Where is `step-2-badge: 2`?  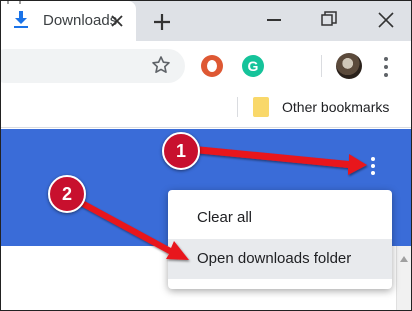 step-2-badge: 2 is located at coordinates (67, 194).